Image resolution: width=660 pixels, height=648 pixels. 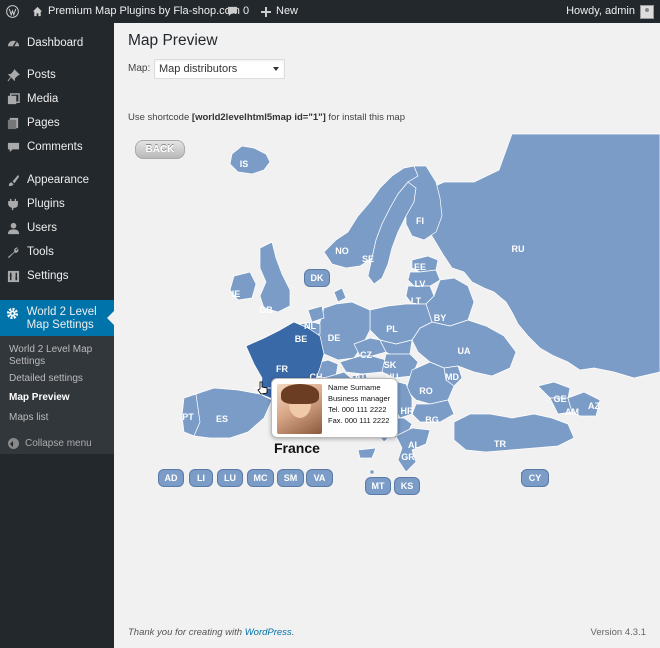 I want to click on gear-icon, so click(x=13, y=313).